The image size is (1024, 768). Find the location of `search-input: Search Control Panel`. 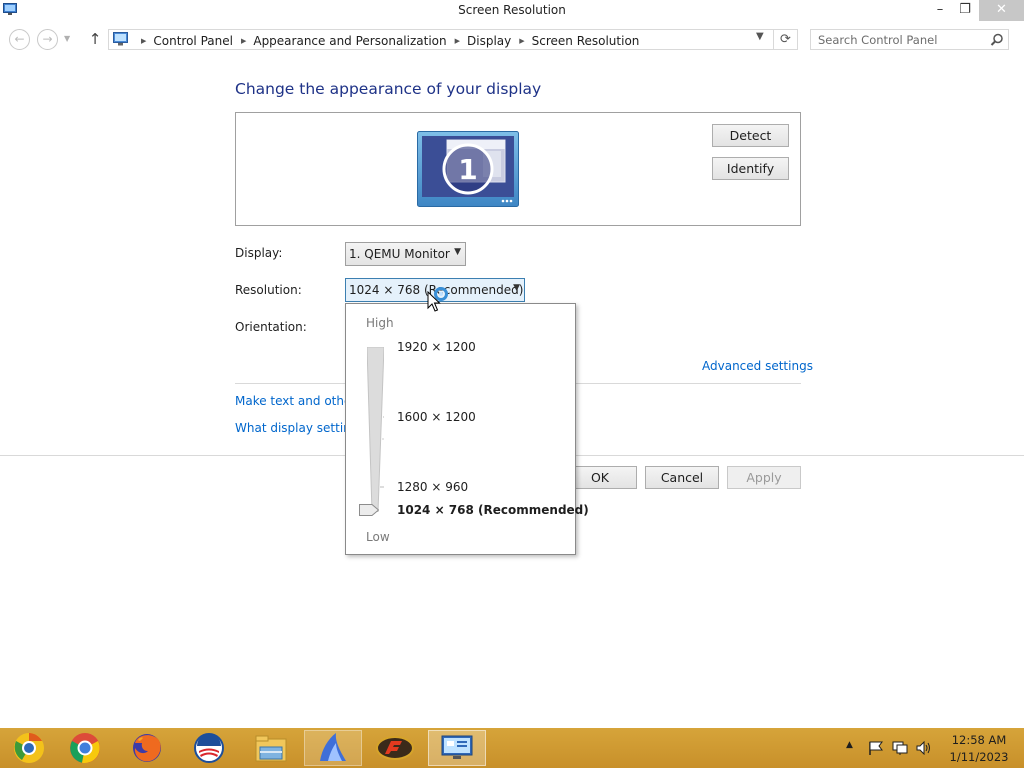

search-input: Search Control Panel is located at coordinates (909, 39).